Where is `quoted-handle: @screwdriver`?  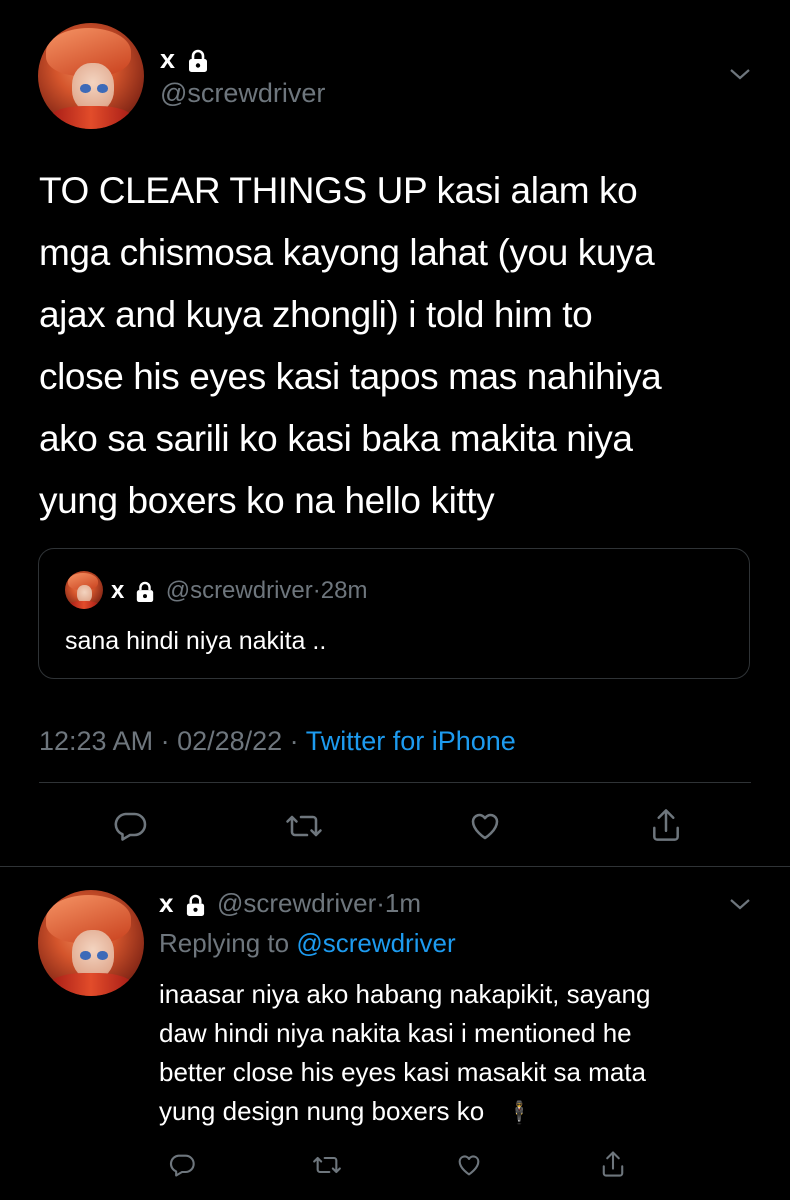
quoted-handle: @screwdriver is located at coordinates (239, 590).